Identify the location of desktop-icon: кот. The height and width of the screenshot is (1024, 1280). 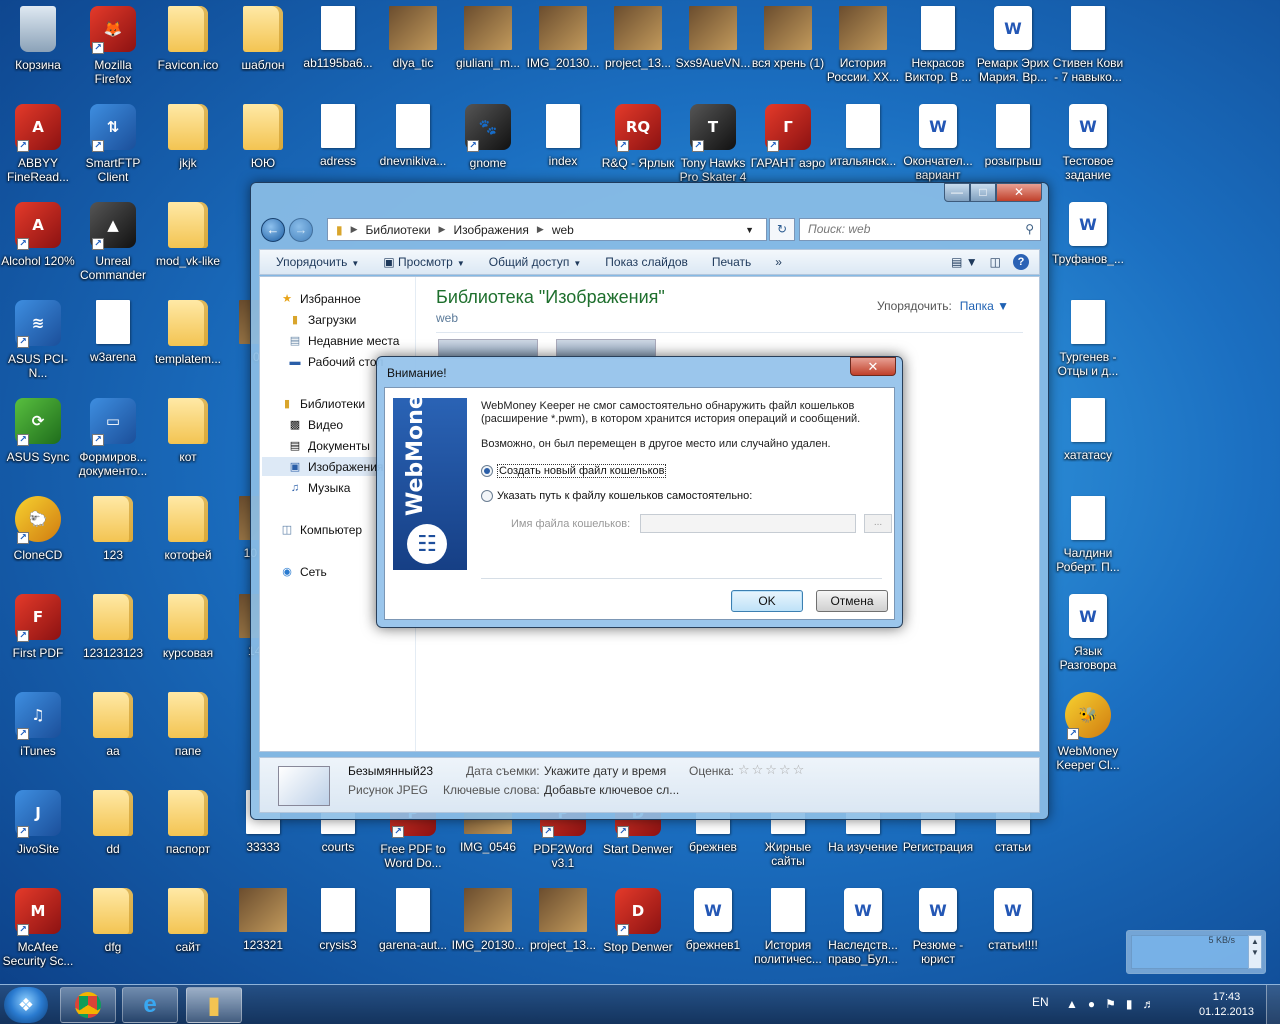
(188, 441).